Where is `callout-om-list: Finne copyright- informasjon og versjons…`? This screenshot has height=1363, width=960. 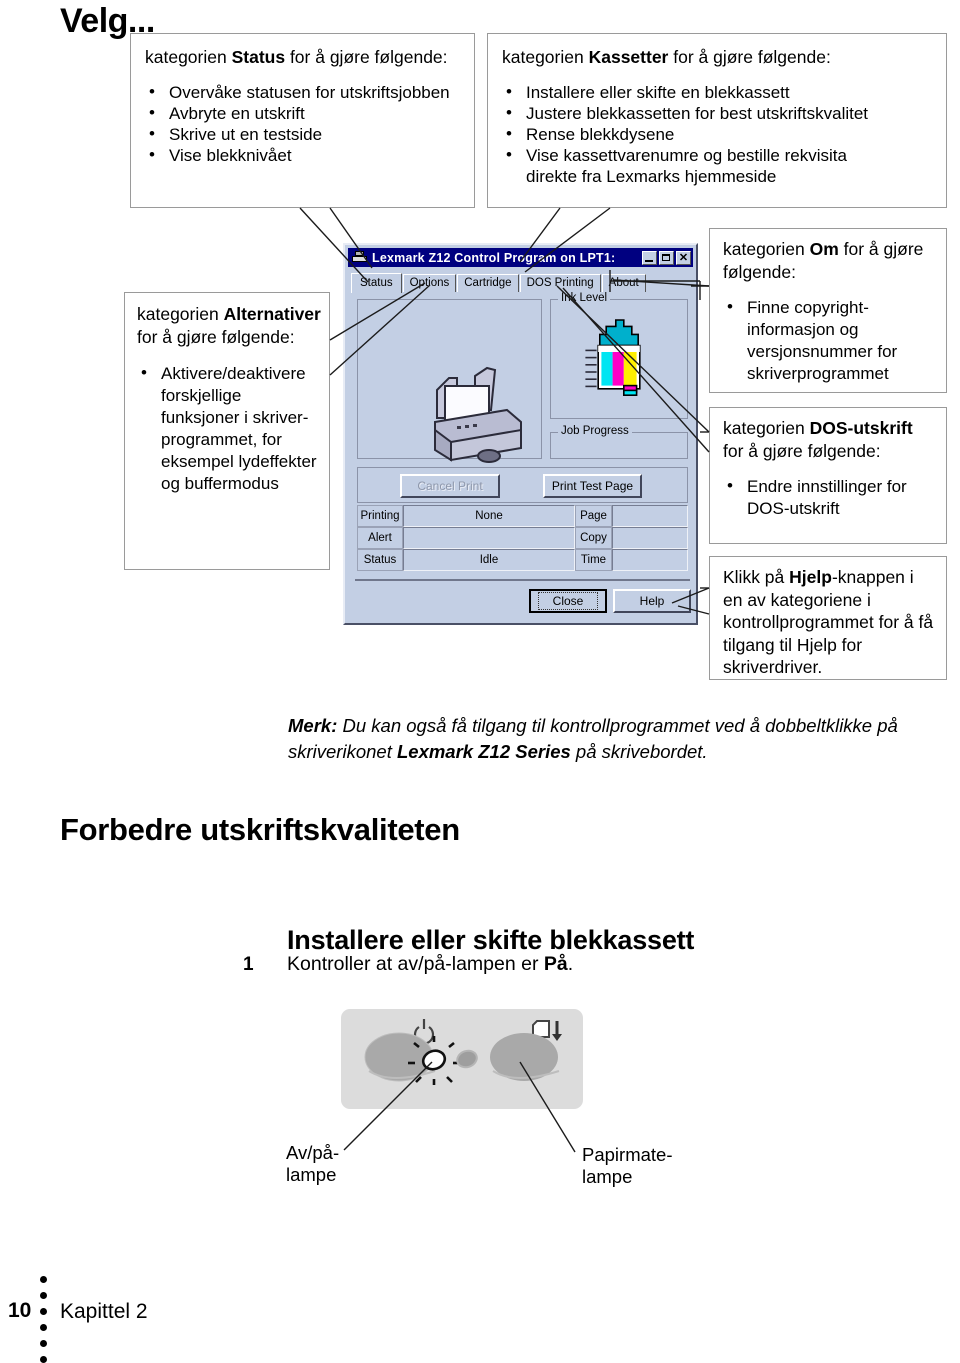
callout-om-list: Finne copyright- informasjon og versjons… is located at coordinates (829, 340).